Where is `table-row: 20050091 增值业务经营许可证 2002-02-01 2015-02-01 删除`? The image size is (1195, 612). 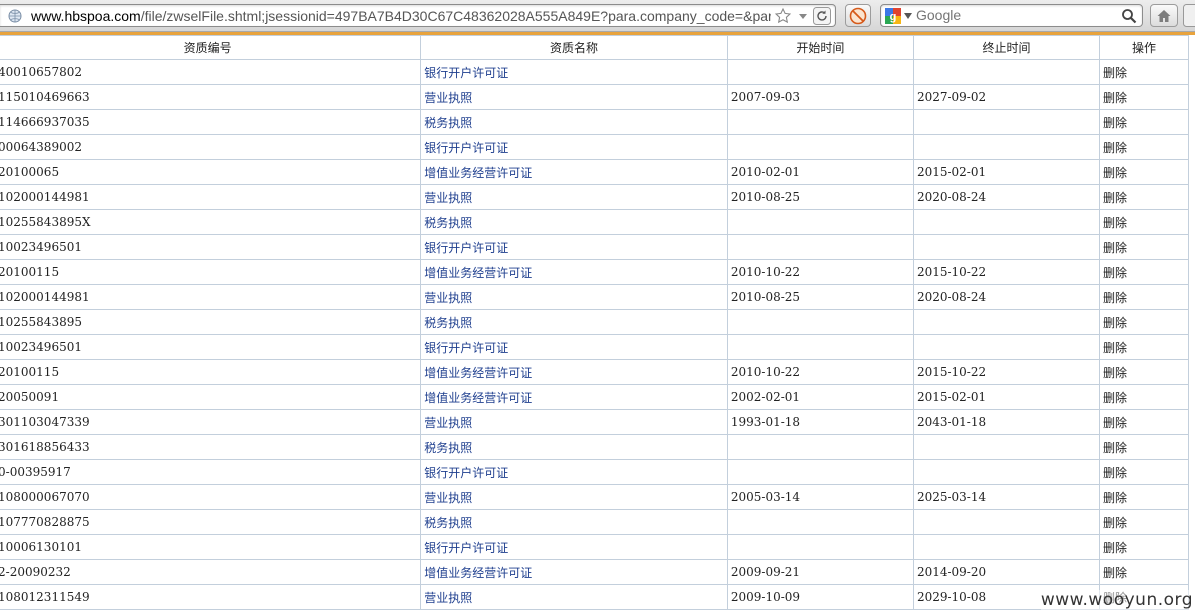 table-row: 20050091 增值业务经营许可证 2002-02-01 2015-02-01 删除 is located at coordinates (594, 397).